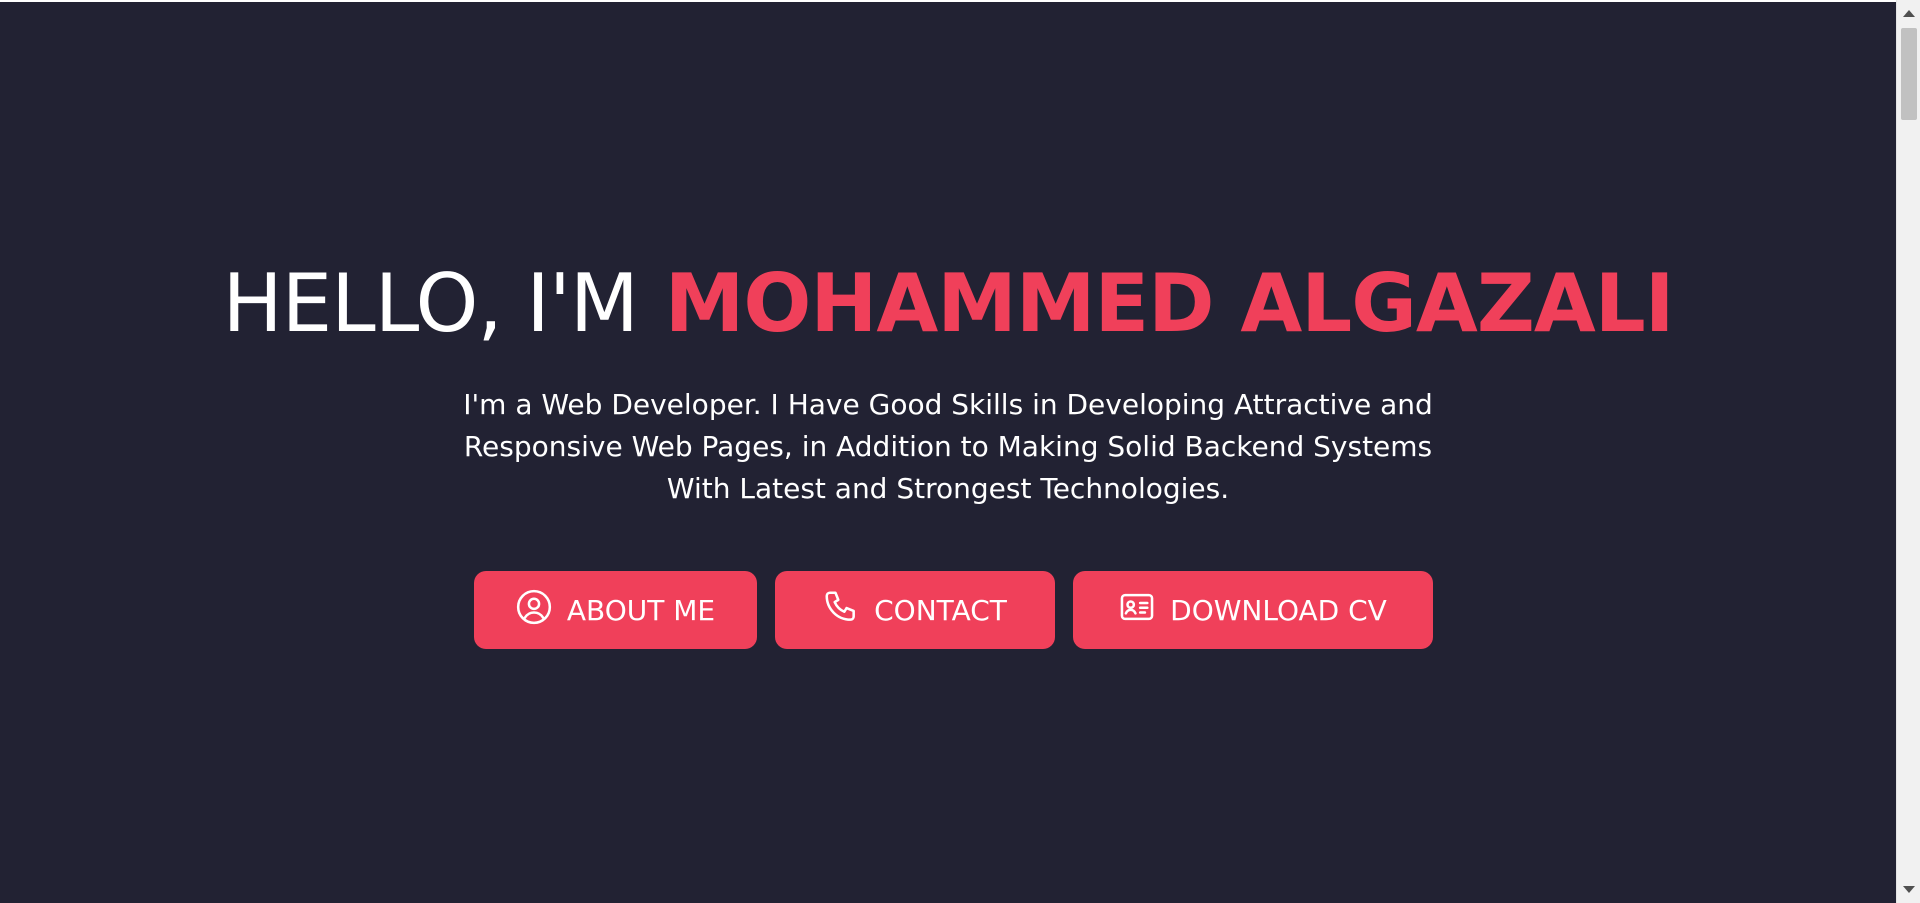 This screenshot has height=903, width=1920. Describe the element at coordinates (1169, 303) in the screenshot. I see `hero-name: MOHAMMED ALGAZALI` at that location.